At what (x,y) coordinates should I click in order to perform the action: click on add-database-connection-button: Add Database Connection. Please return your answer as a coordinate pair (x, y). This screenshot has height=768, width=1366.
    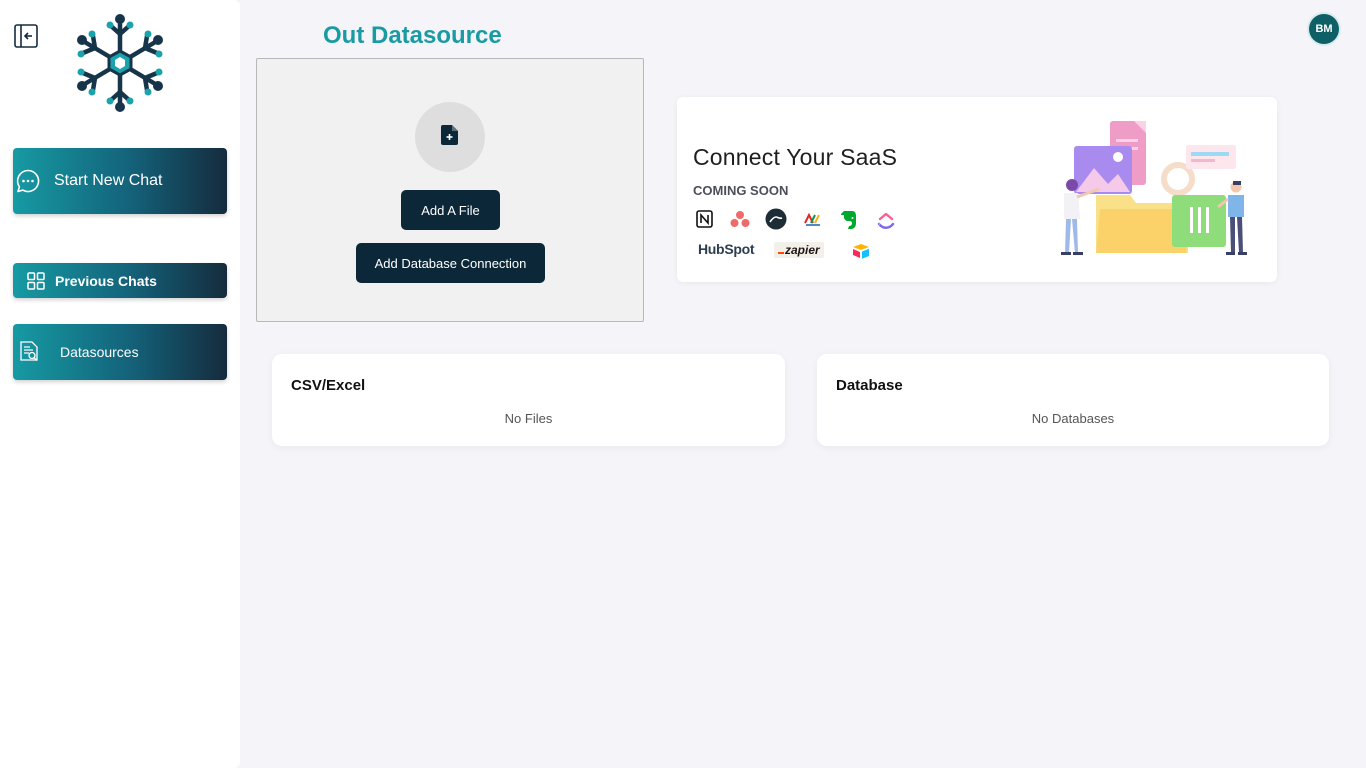
    Looking at the image, I should click on (450, 263).